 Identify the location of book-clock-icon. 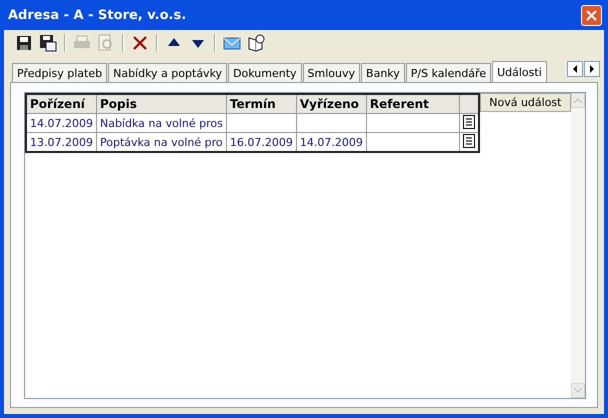
(256, 43).